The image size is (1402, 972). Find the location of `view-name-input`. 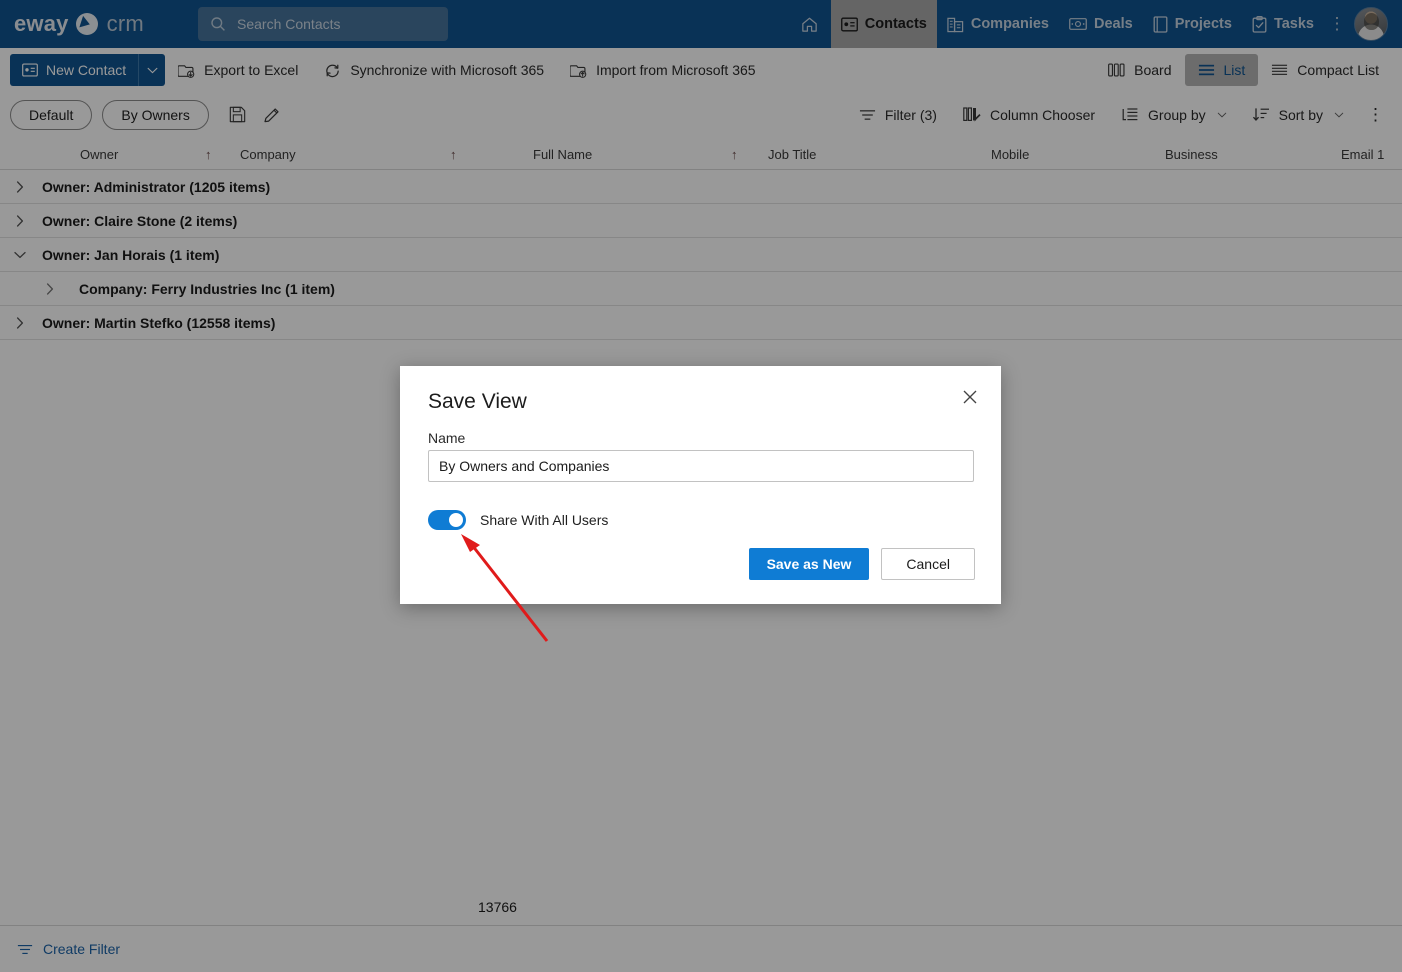

view-name-input is located at coordinates (701, 466).